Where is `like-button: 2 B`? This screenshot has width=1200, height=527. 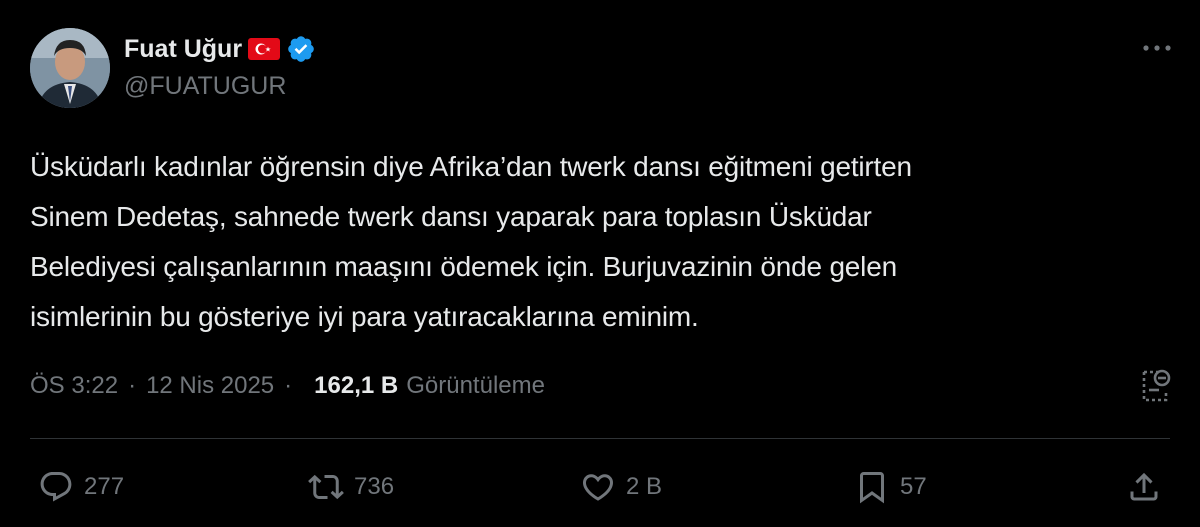
like-button: 2 B is located at coordinates (621, 487).